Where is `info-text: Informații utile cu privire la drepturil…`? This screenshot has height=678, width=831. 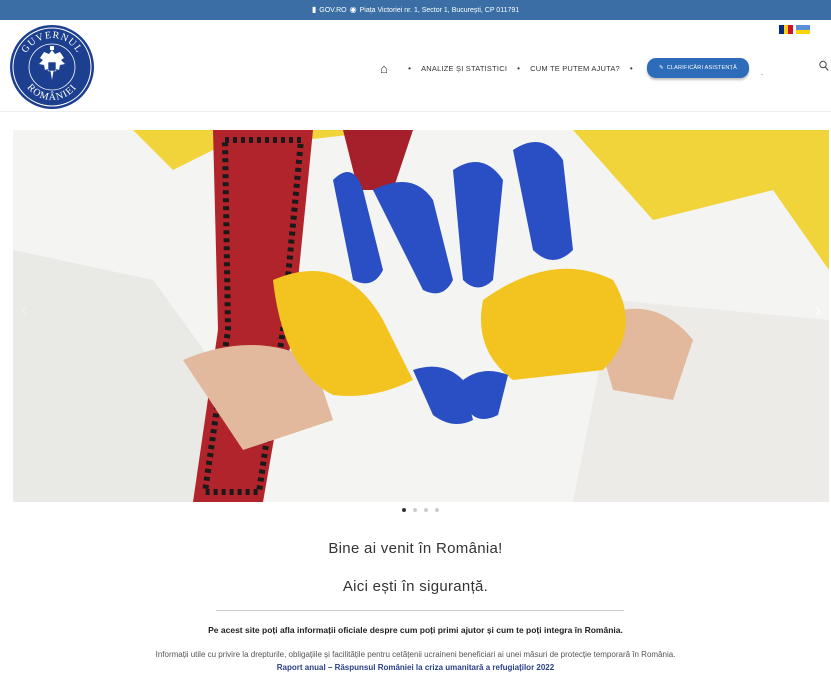
info-text: Informații utile cu privire la drepturil… is located at coordinates (415, 654).